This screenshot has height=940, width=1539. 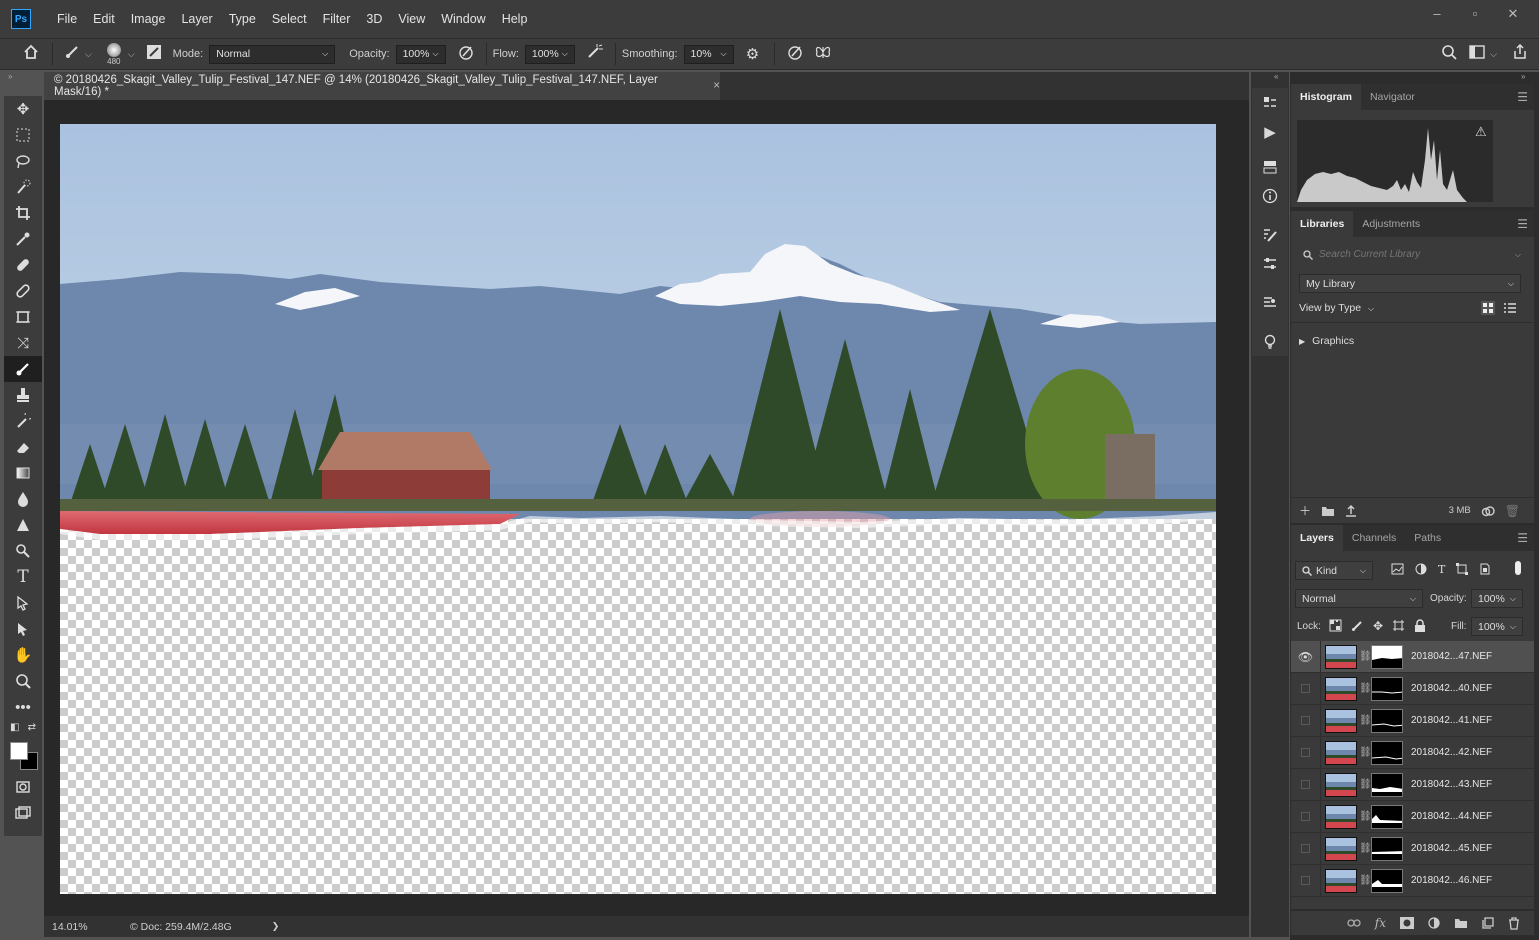 What do you see at coordinates (23, 369) in the screenshot?
I see `brush-tool-icon` at bounding box center [23, 369].